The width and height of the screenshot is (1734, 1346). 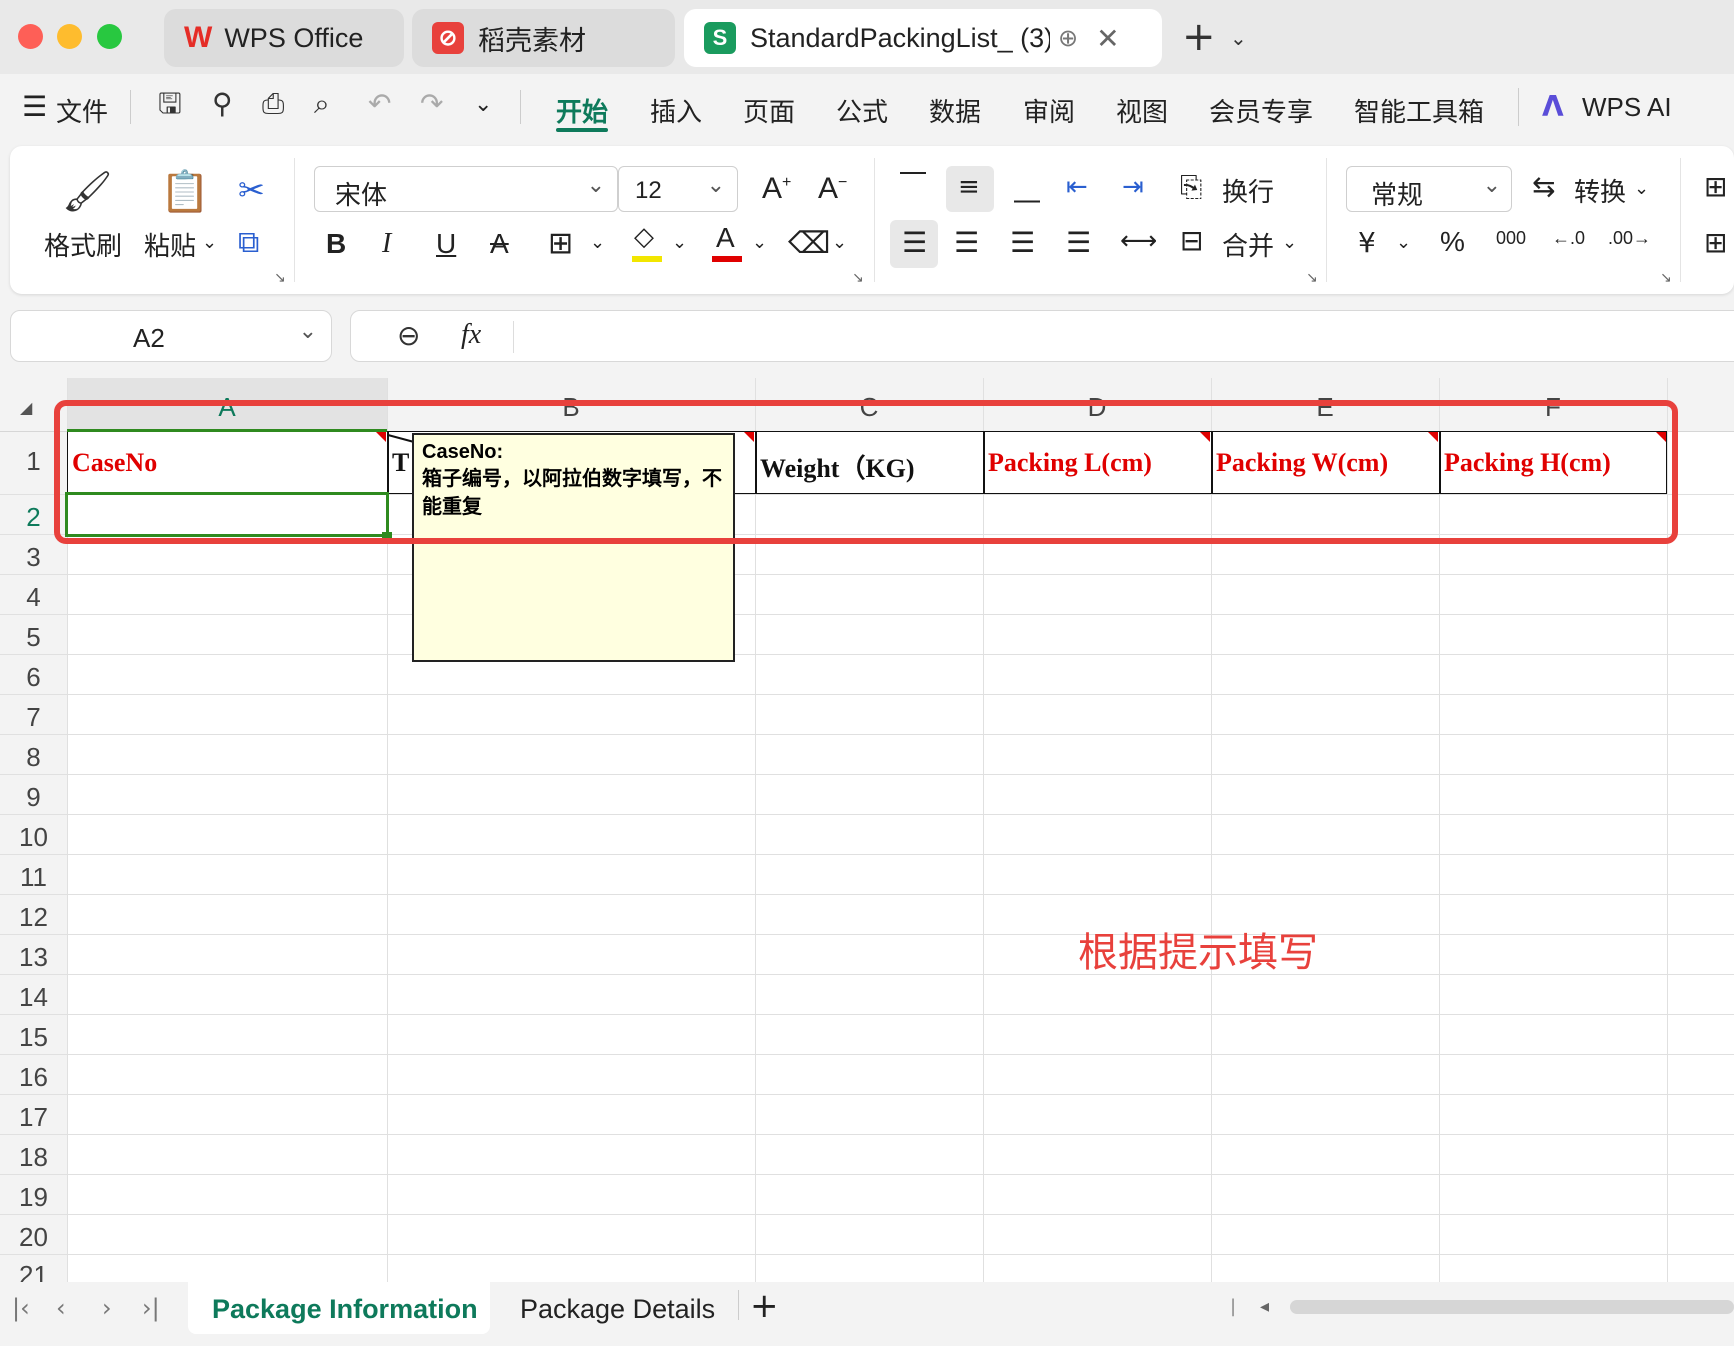 I want to click on align-top-icon: ⎺, so click(x=913, y=185).